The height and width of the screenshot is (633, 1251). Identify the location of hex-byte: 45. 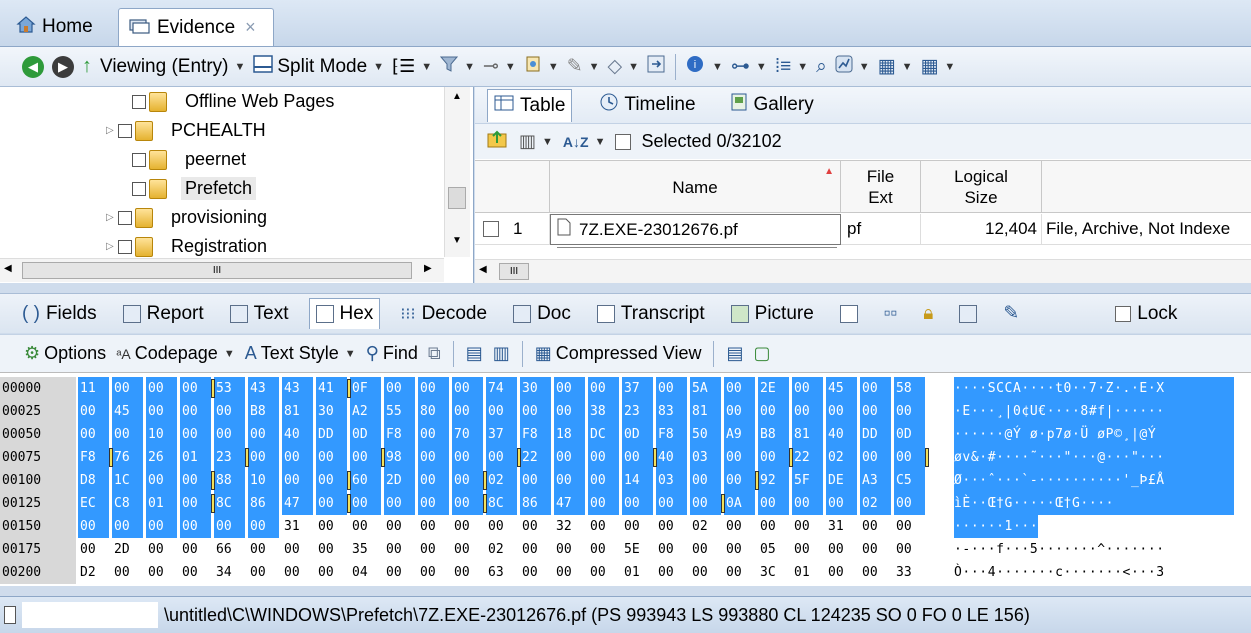
(127, 411).